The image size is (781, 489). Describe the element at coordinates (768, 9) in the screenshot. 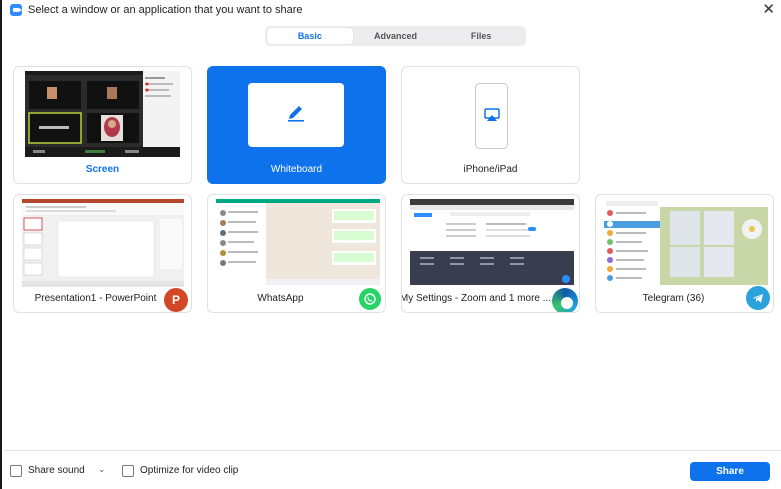

I see `close-icon: ✕` at that location.